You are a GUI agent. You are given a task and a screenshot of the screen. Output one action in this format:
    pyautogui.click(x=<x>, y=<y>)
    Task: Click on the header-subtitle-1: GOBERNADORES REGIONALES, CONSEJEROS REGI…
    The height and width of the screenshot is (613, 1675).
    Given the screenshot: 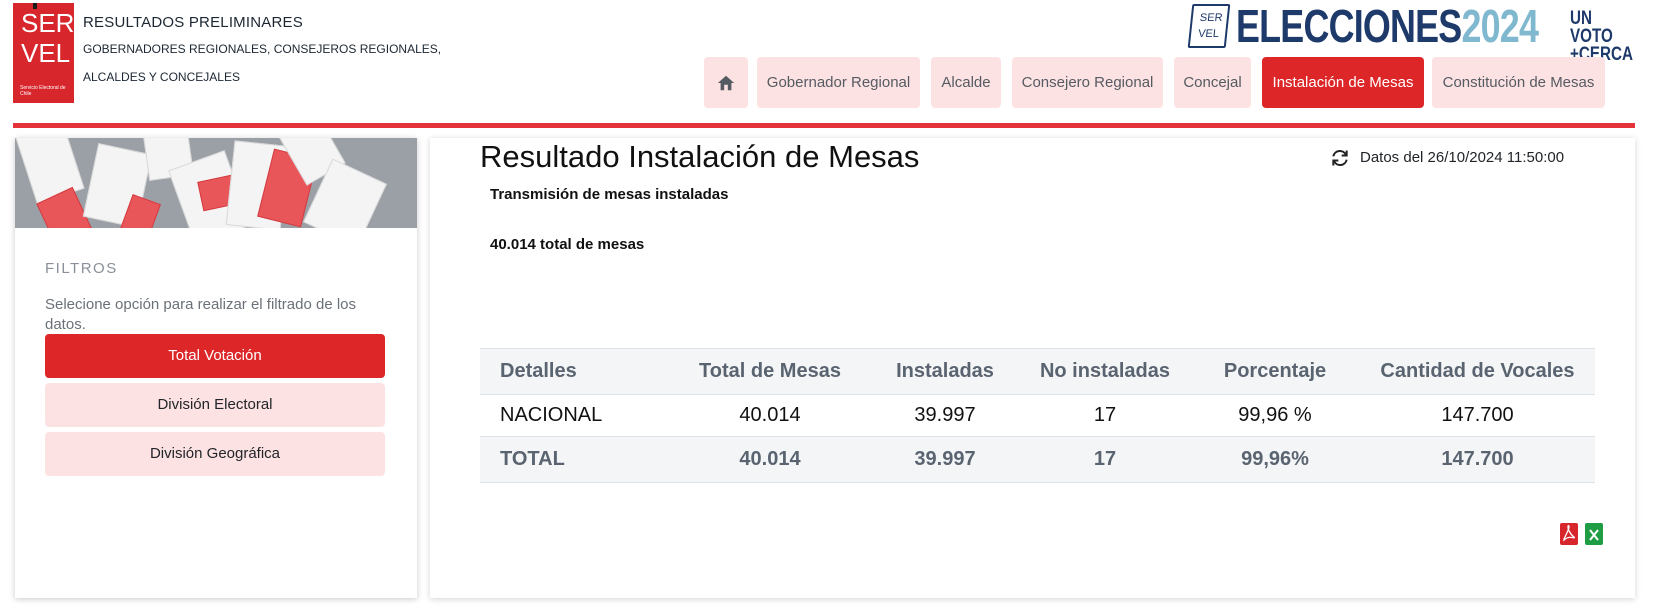 What is the action you would take?
    pyautogui.click(x=262, y=49)
    